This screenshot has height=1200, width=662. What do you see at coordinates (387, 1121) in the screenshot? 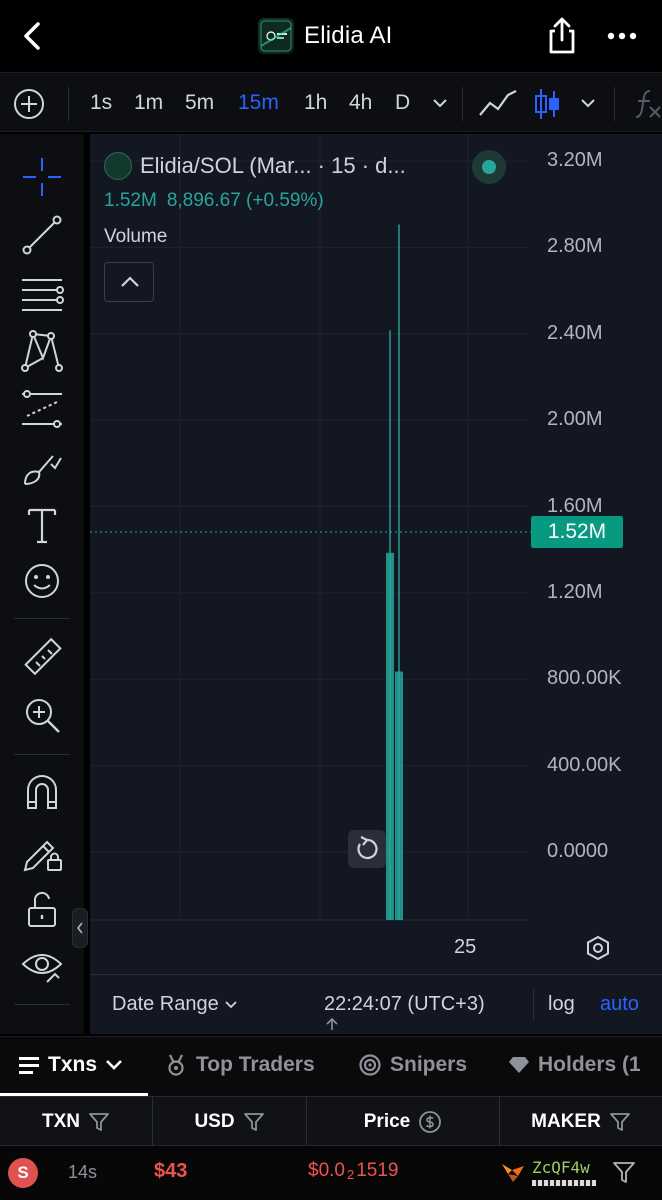
I see `column-label: Price` at bounding box center [387, 1121].